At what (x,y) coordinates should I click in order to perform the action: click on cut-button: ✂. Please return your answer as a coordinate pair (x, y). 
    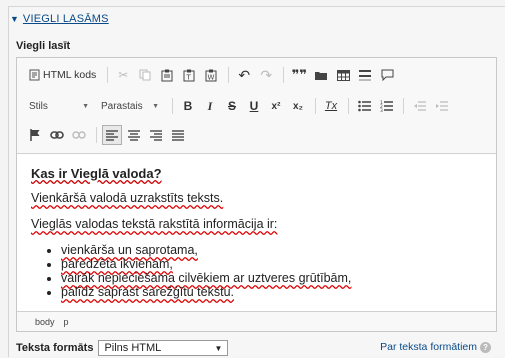
    Looking at the image, I should click on (123, 75).